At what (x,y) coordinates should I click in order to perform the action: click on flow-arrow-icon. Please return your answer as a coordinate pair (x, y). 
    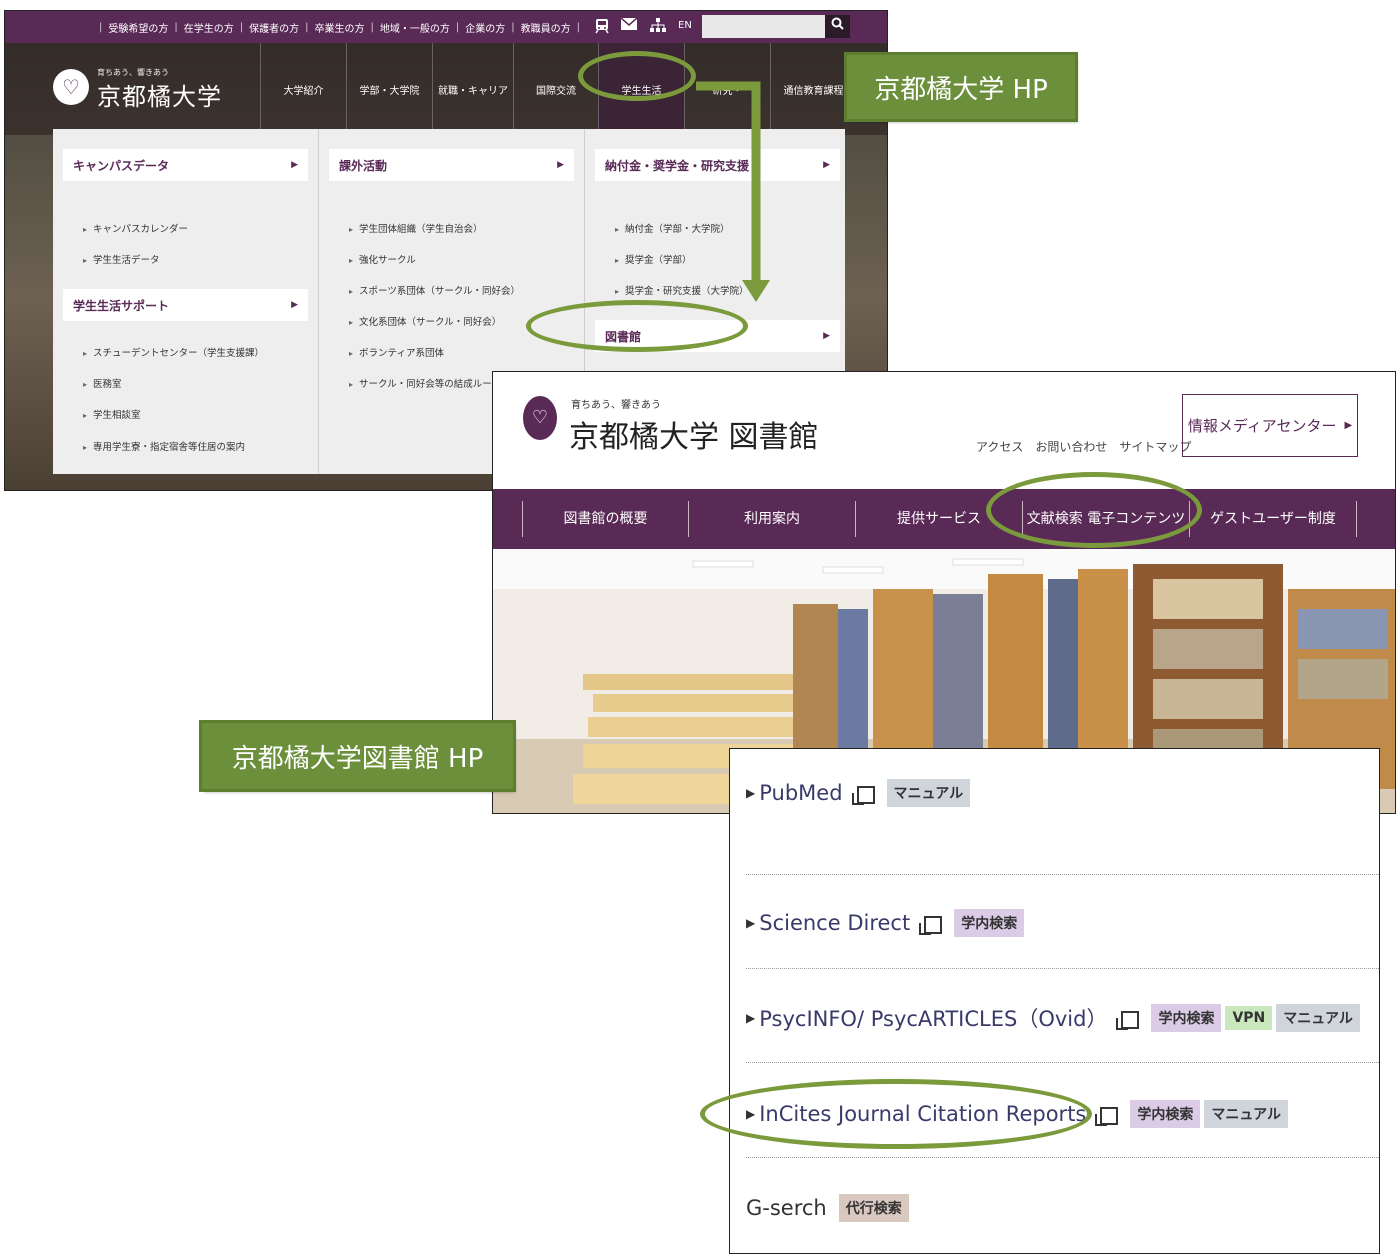
    Looking at the image, I should click on (733, 191).